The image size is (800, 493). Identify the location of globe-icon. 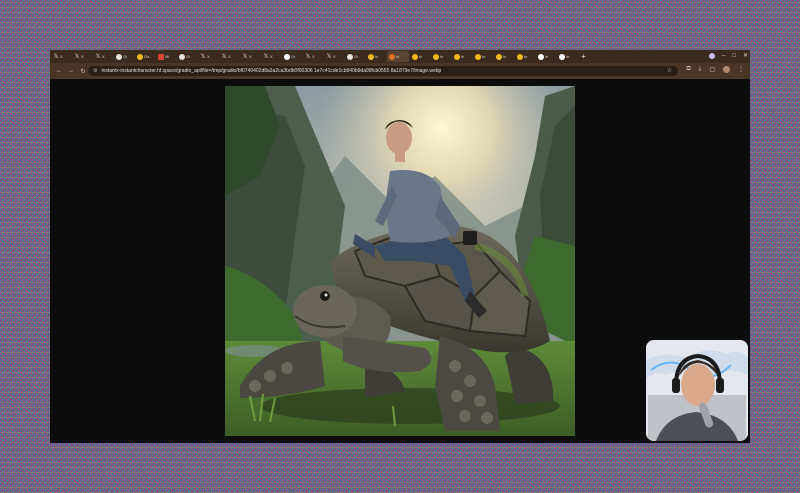
(541, 56).